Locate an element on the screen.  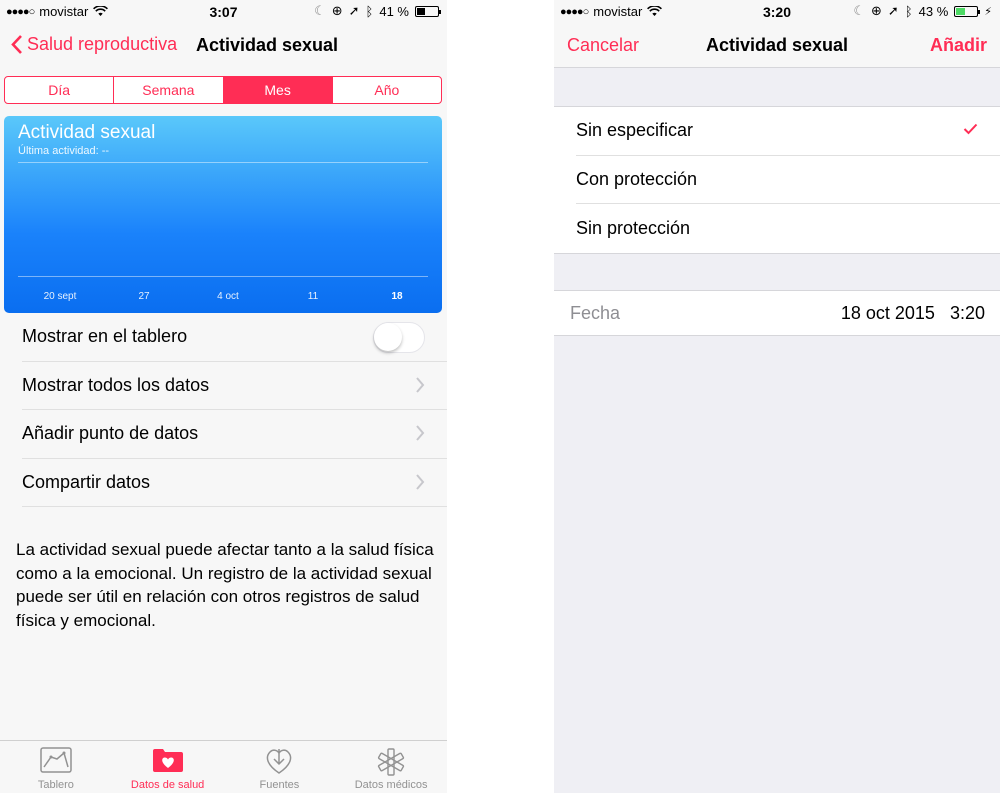
show-in-dashboard-toggle is located at coordinates (399, 337).